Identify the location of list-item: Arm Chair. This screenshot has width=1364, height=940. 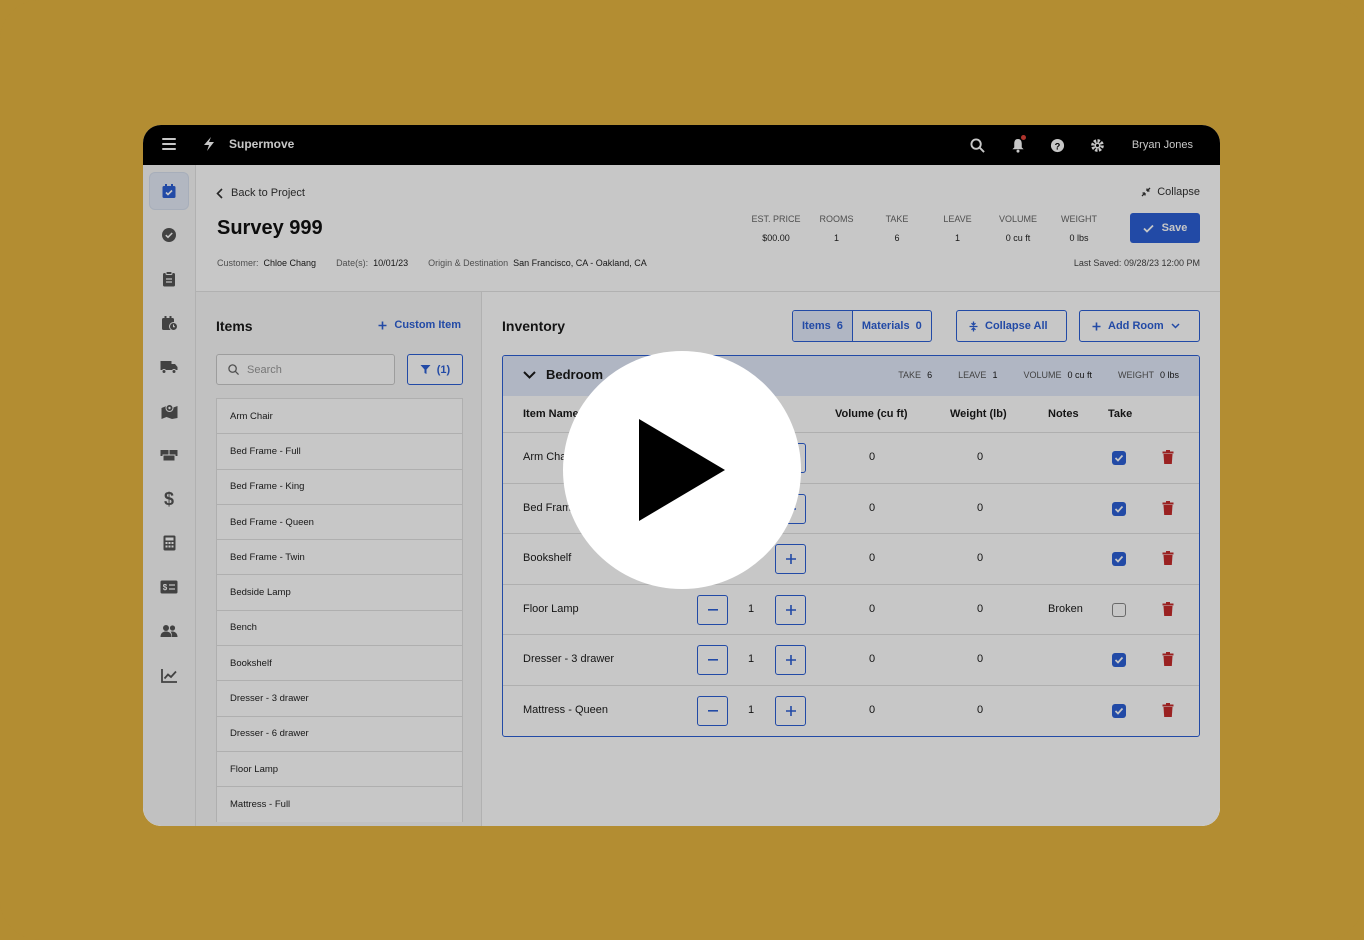
(339, 416).